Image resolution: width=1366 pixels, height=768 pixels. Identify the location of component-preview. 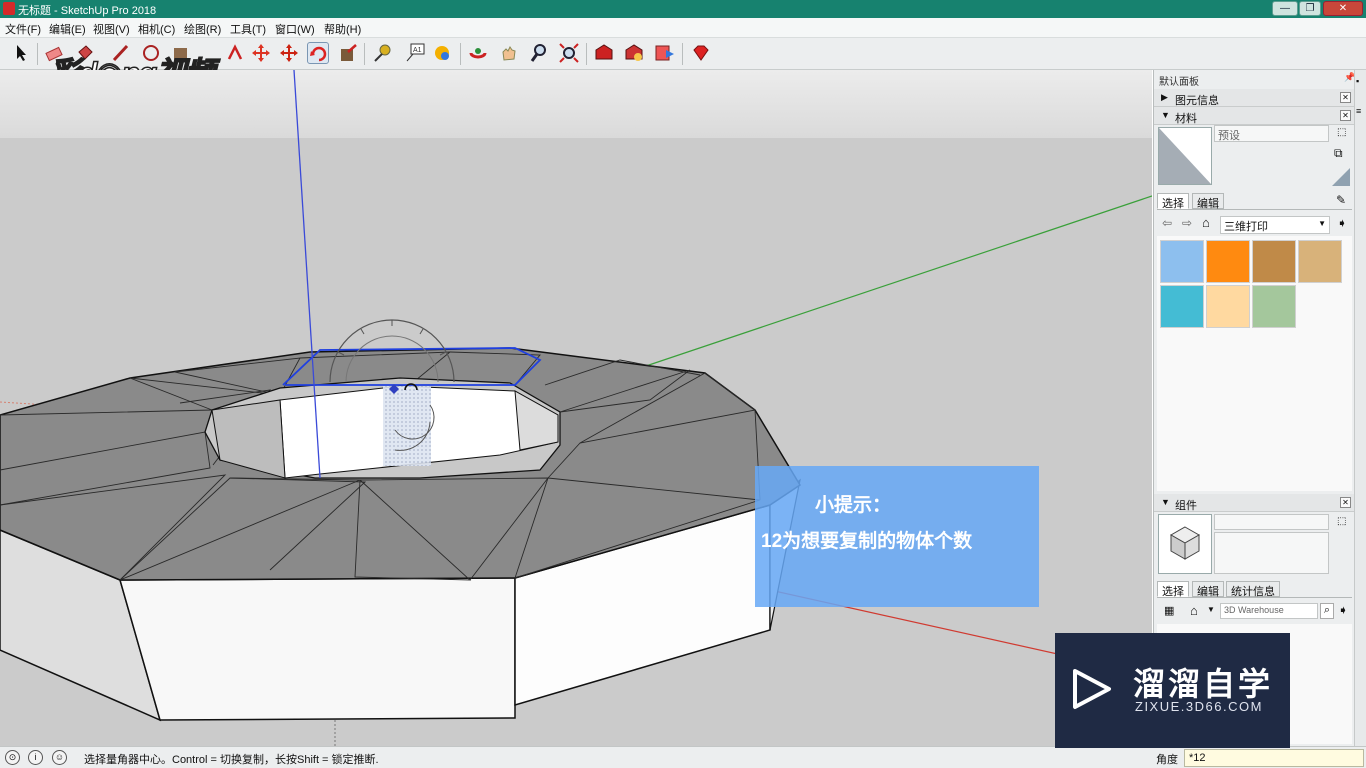
(1185, 544).